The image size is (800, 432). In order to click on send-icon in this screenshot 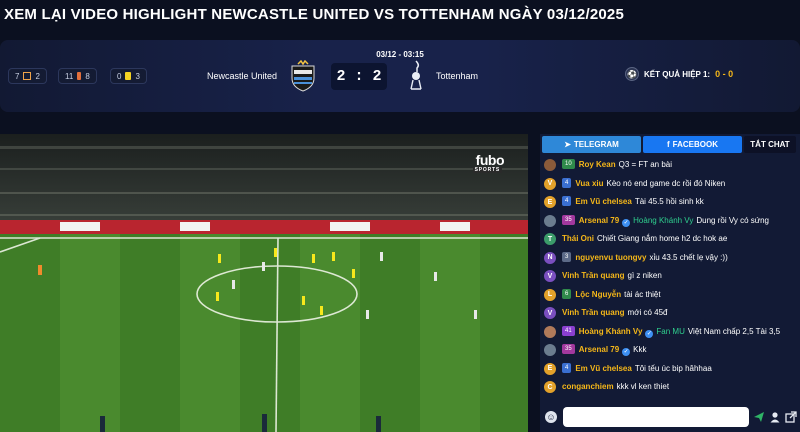, I will do `click(759, 417)`.